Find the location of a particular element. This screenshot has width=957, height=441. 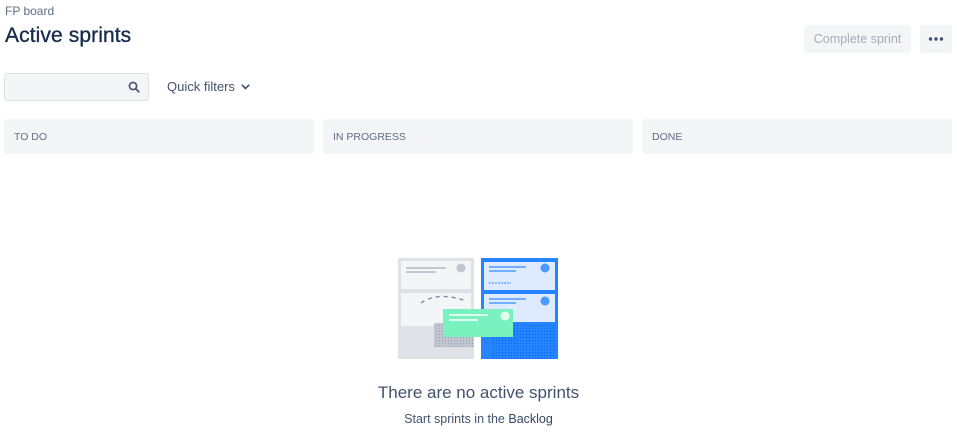

more-actions-button is located at coordinates (936, 39).